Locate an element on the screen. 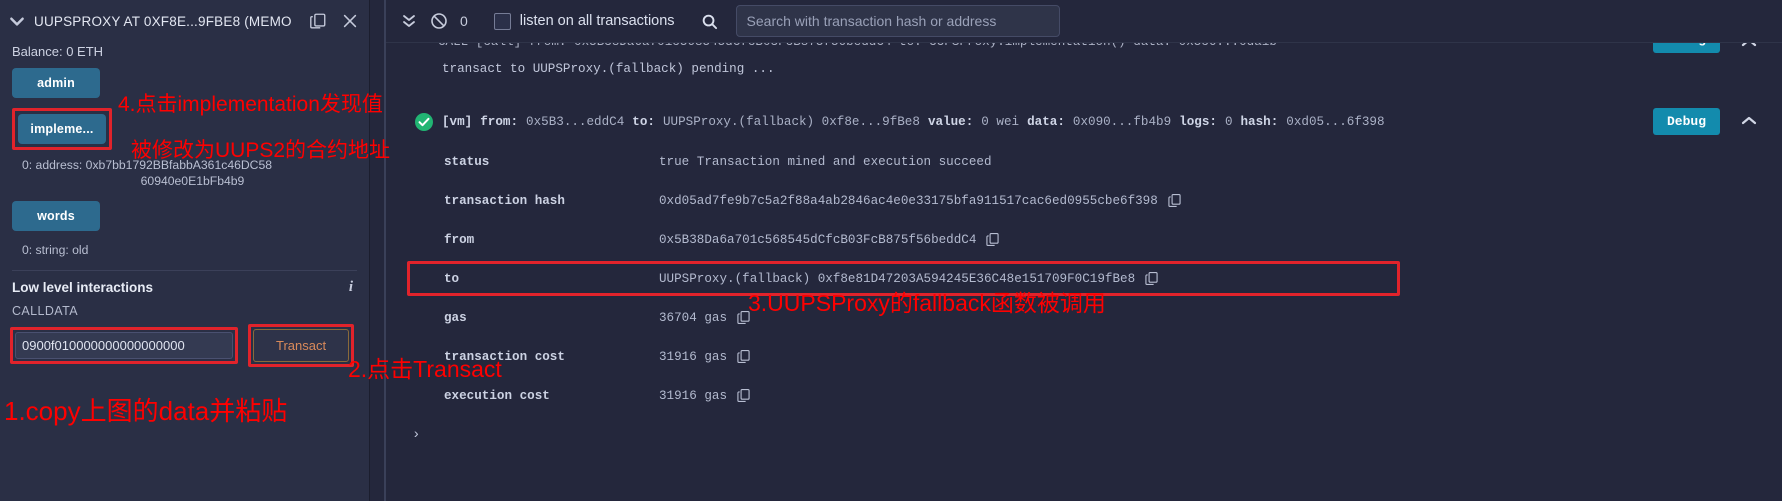 This screenshot has width=1782, height=501. low-level-interactions-title: Low level interactions i is located at coordinates (184, 284).